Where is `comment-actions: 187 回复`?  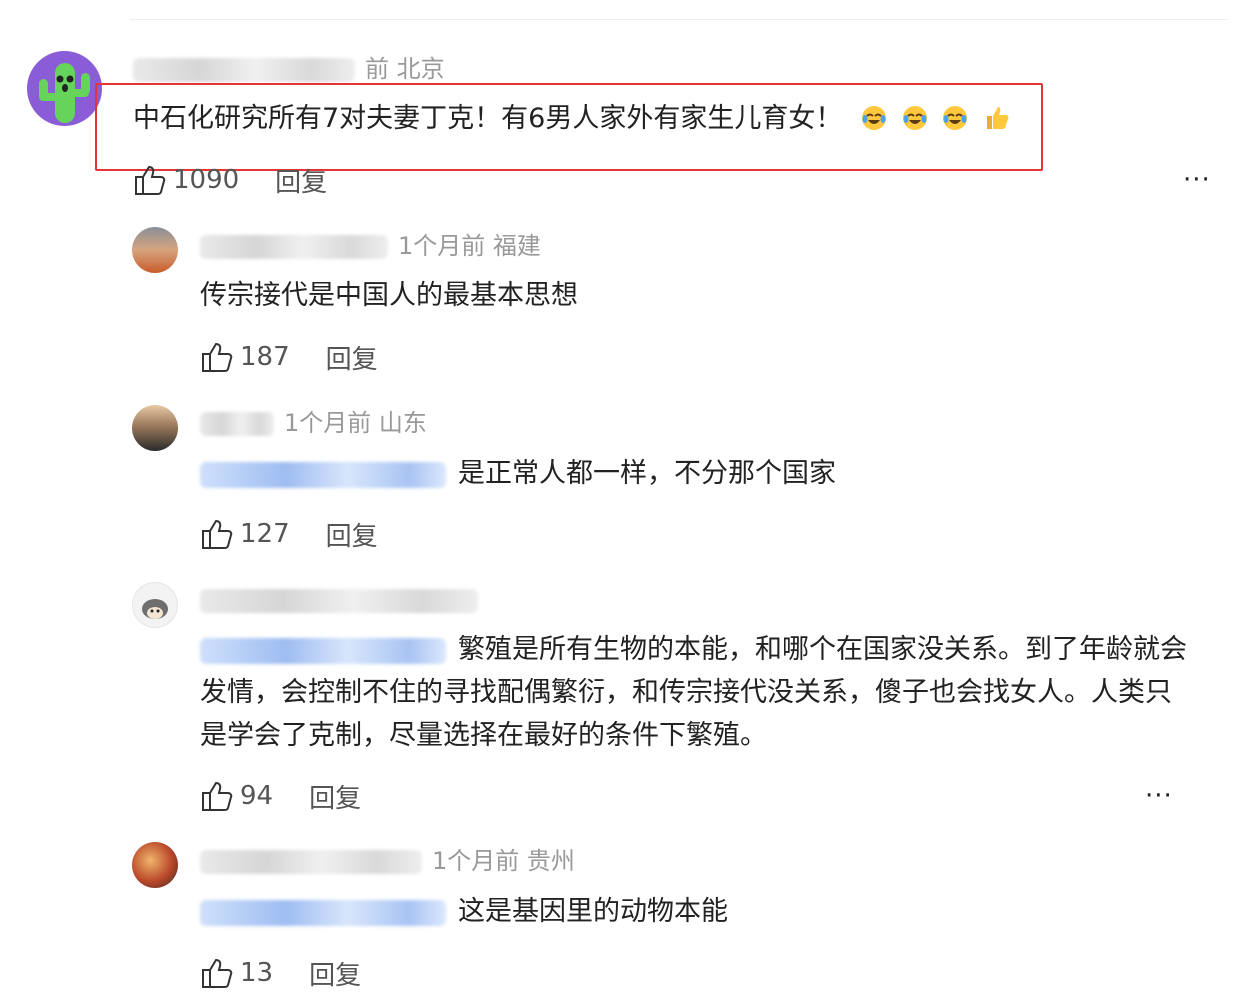 comment-actions: 187 回复 is located at coordinates (289, 357).